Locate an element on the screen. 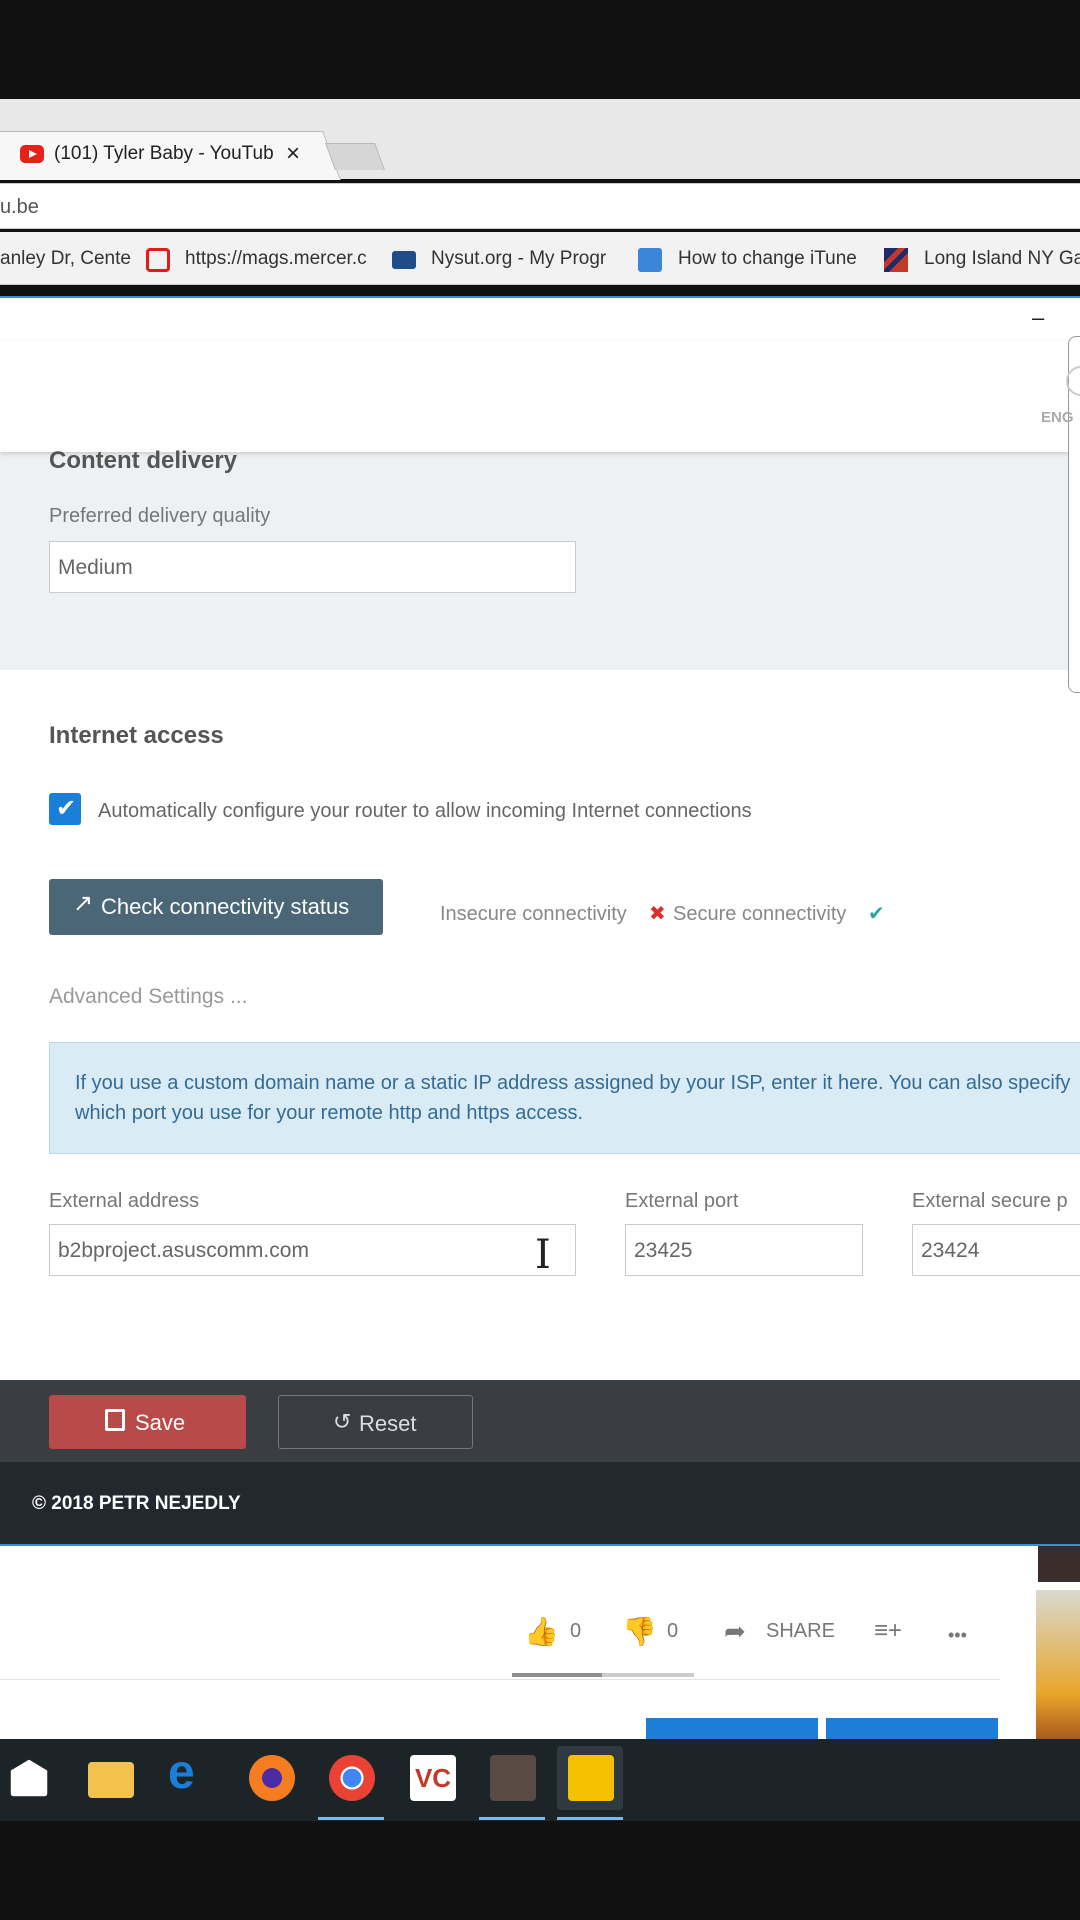  app-header is located at coordinates (540, 396).